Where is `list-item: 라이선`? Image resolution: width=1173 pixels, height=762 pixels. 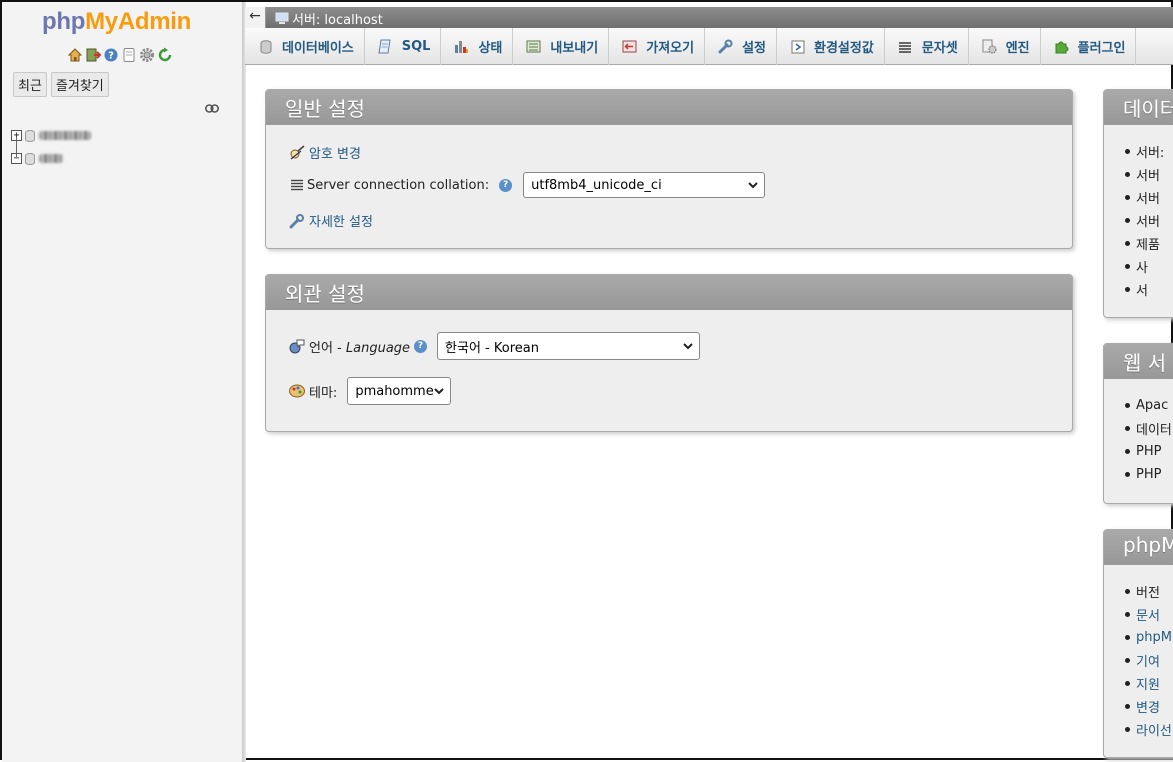
list-item: 라이선 is located at coordinates (1148, 729).